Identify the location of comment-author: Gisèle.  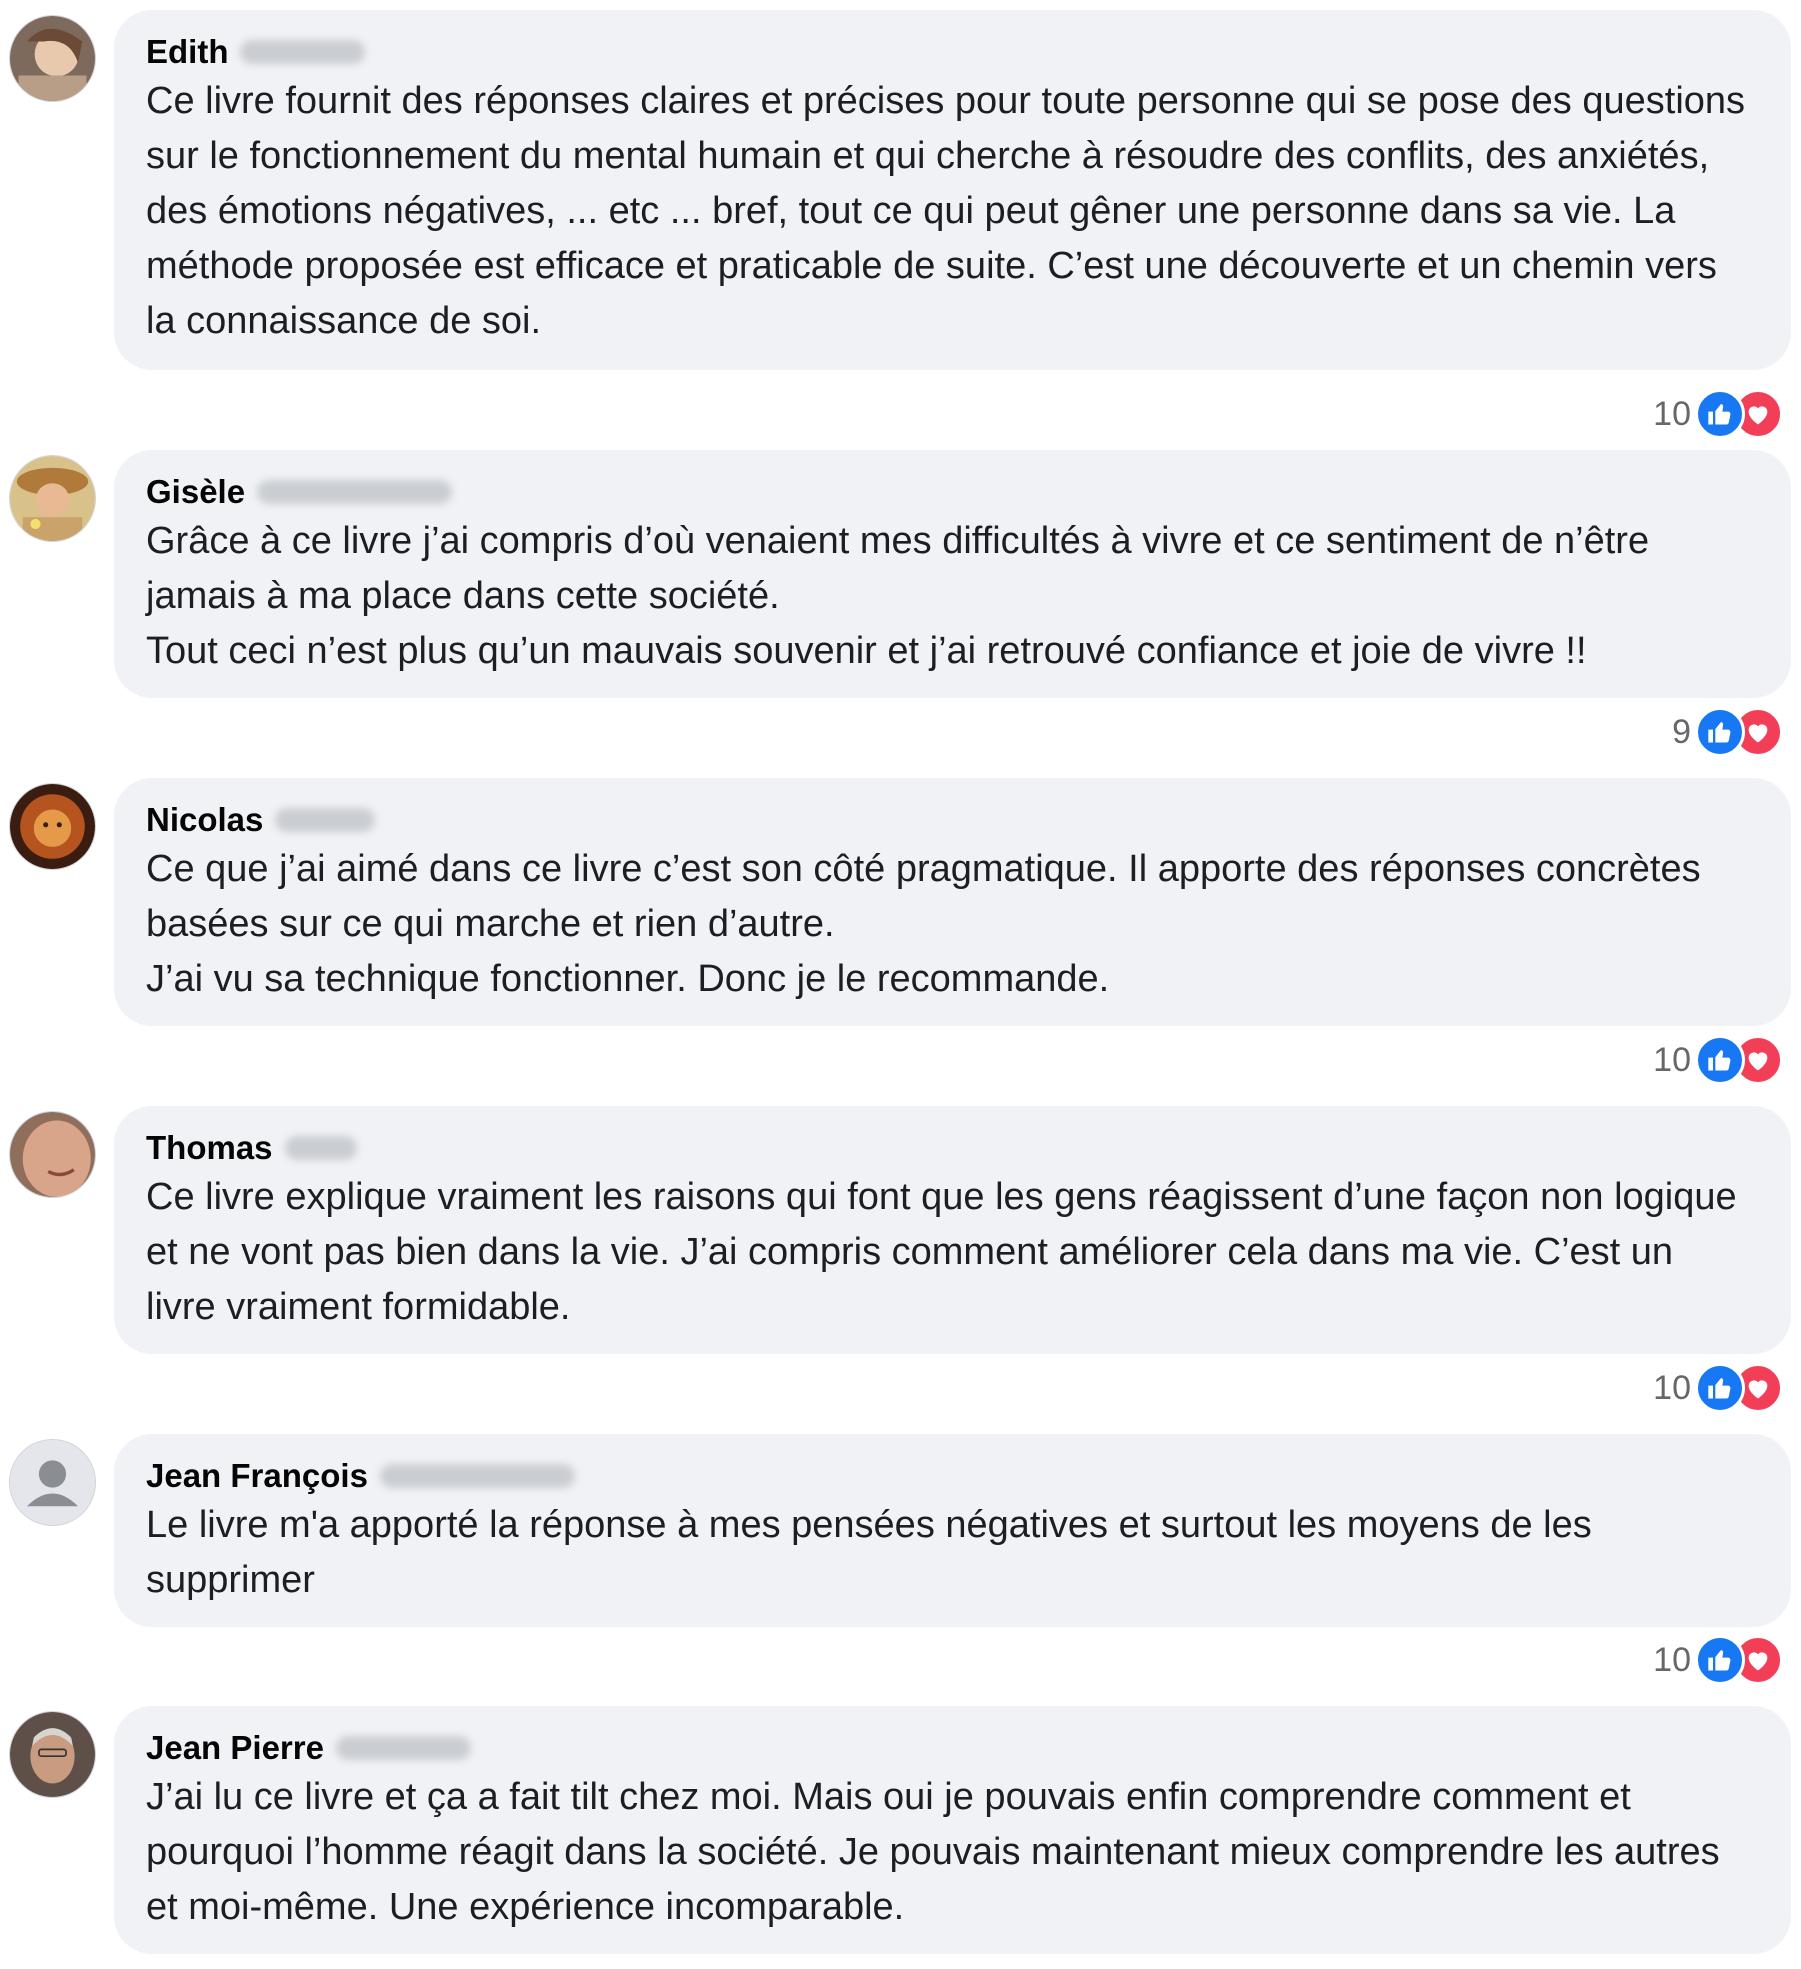
(195, 492).